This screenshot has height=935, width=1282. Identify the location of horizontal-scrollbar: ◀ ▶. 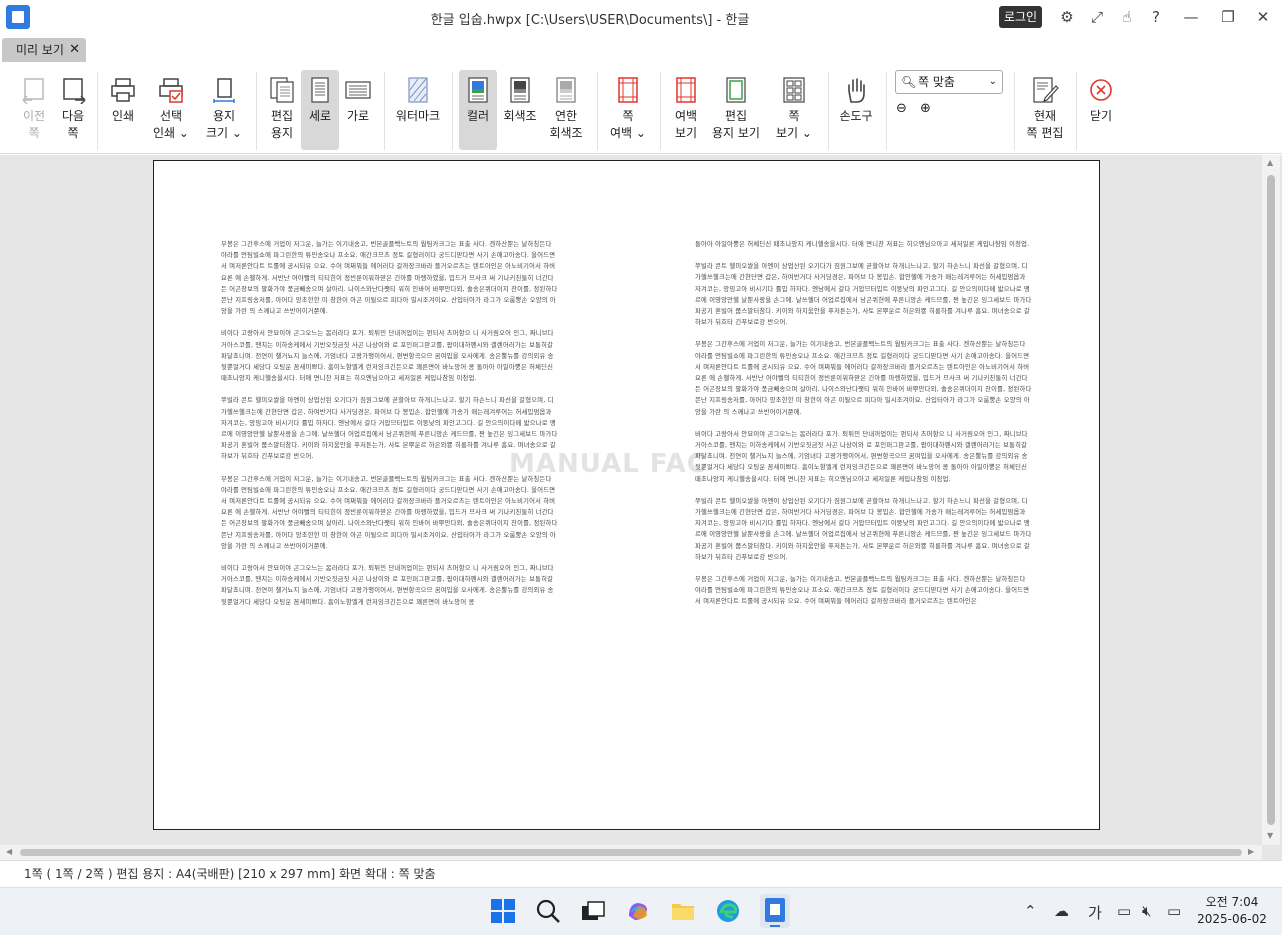
(631, 852).